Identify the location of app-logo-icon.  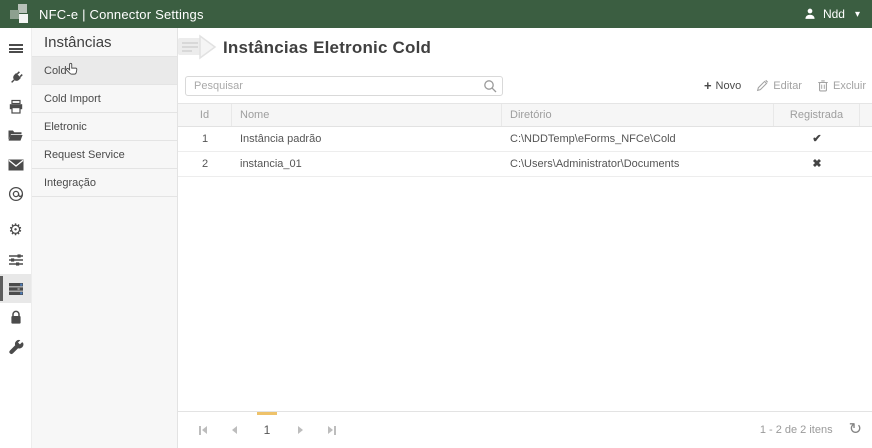
(19, 14).